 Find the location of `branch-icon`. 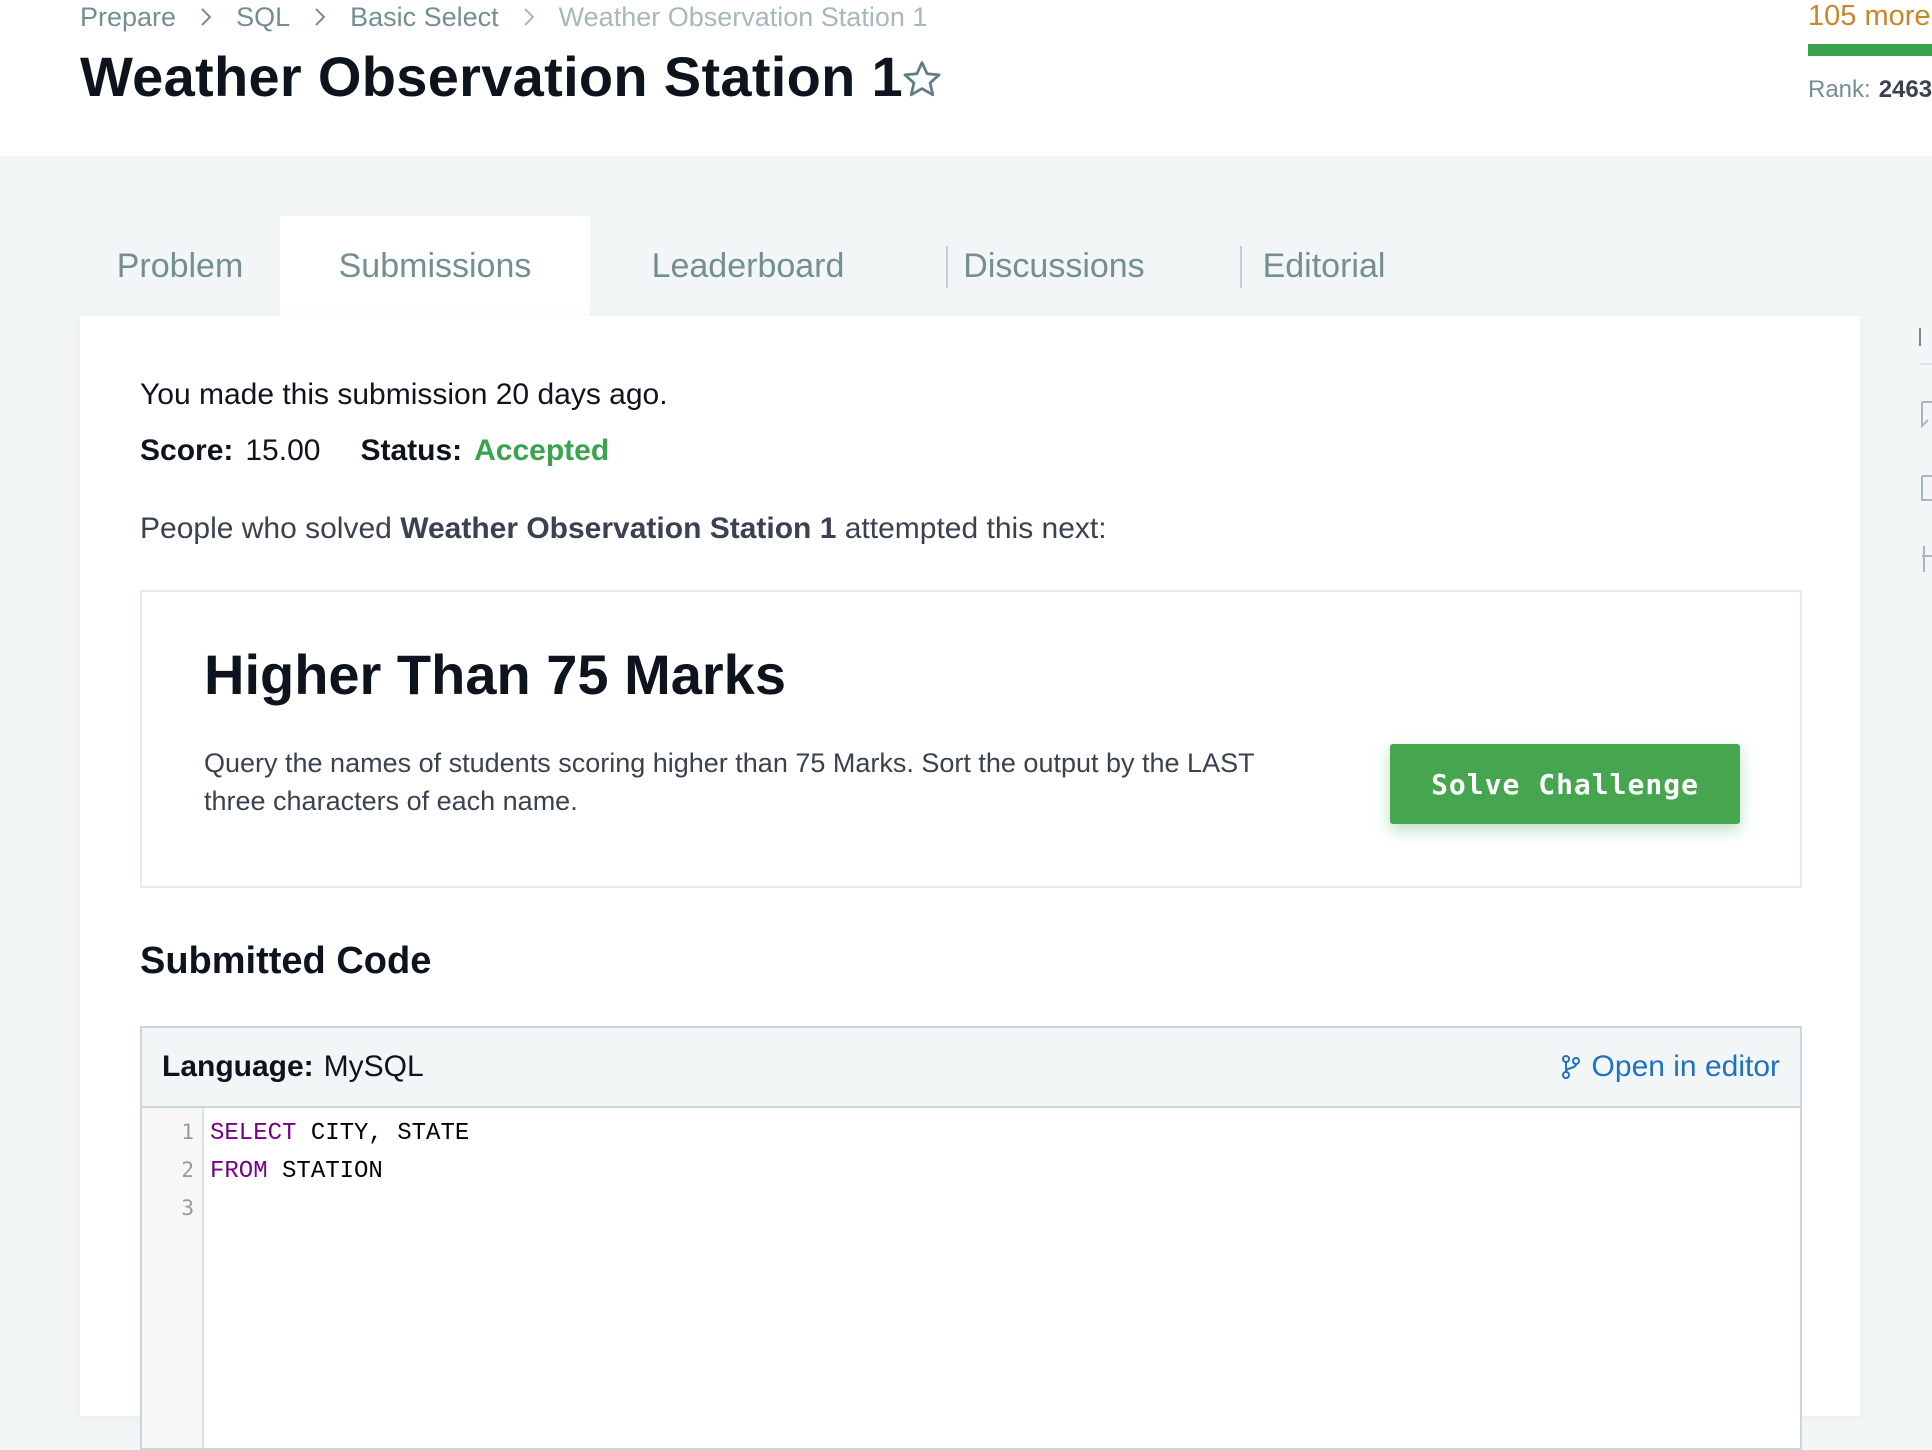

branch-icon is located at coordinates (1570, 1067).